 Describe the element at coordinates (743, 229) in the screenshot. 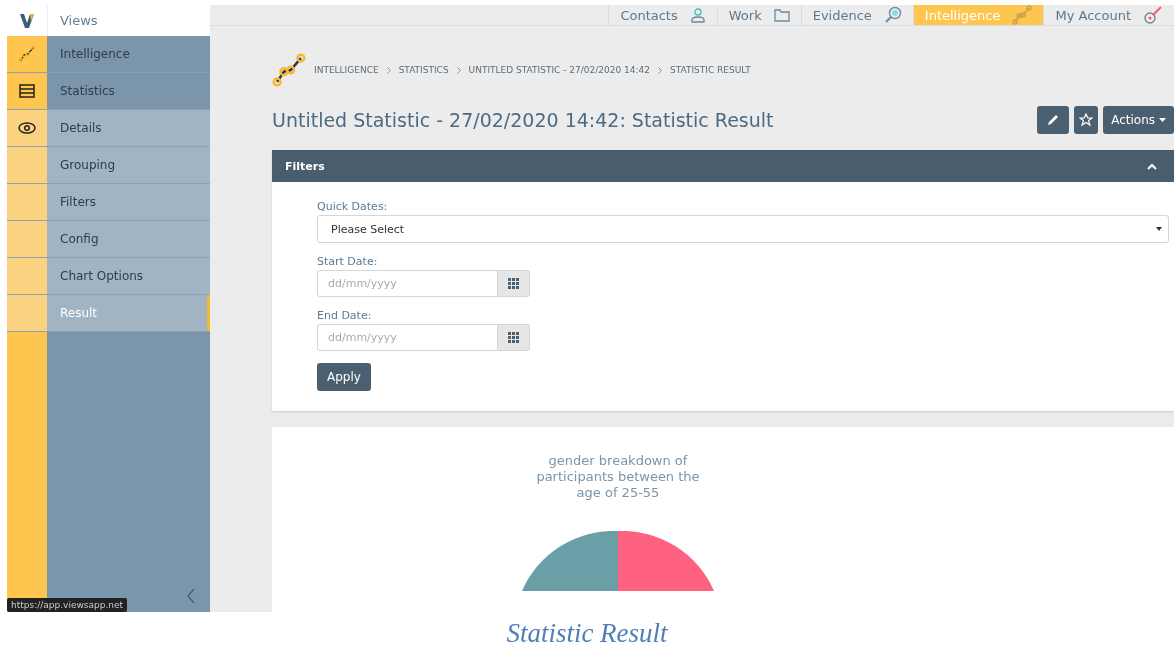

I see `quick-dates-select: Please Select` at that location.